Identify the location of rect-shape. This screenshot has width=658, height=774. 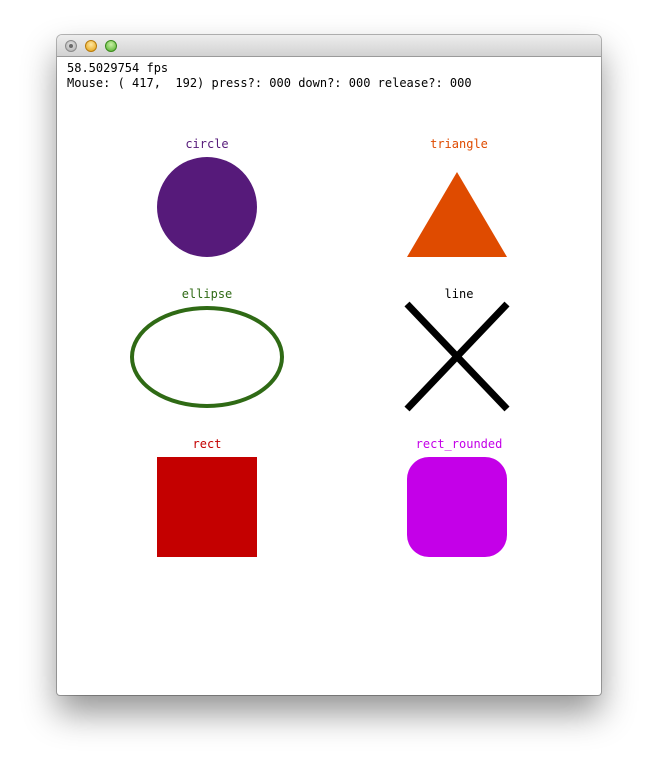
(207, 507).